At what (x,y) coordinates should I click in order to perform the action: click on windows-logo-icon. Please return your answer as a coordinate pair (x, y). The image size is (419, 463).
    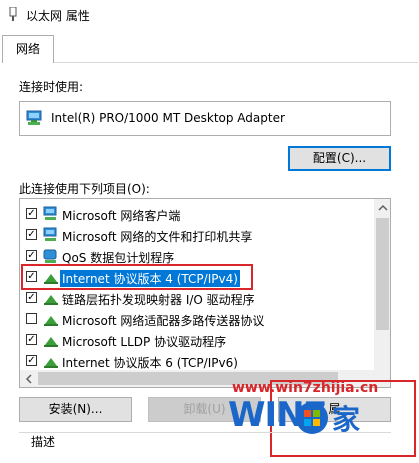
    Looking at the image, I should click on (312, 418).